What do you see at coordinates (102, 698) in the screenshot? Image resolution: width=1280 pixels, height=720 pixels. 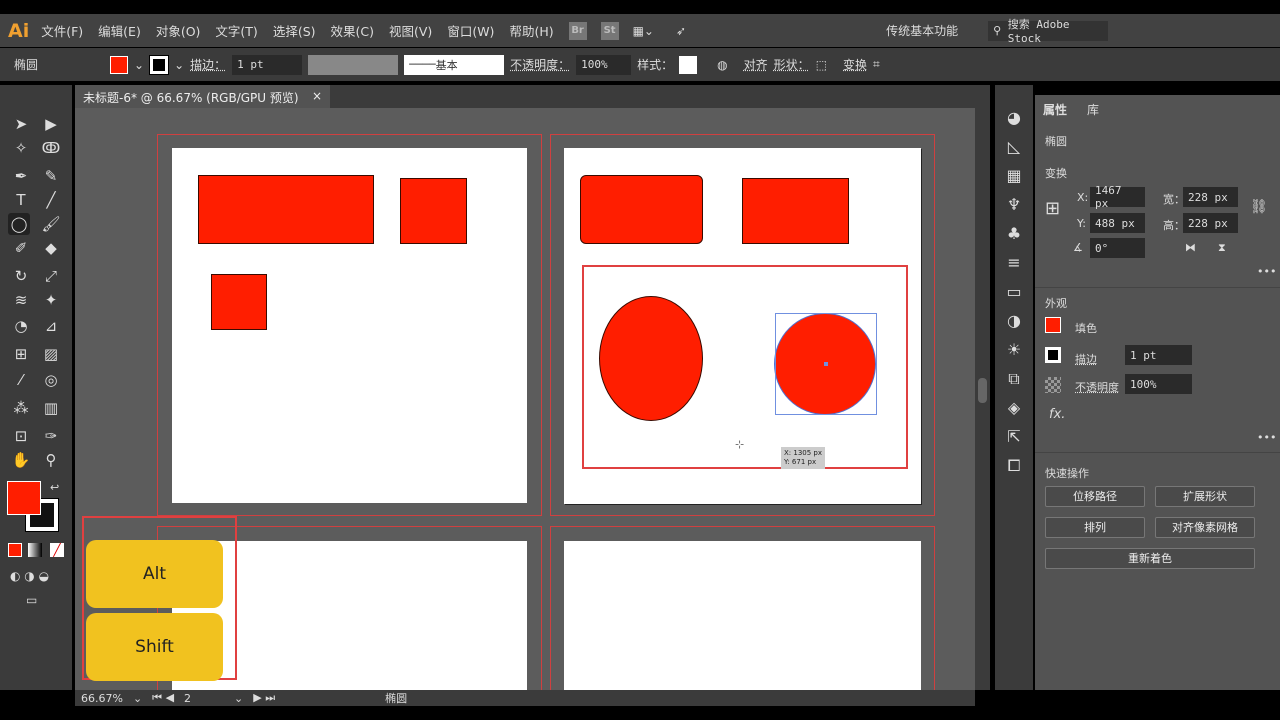 I see `zoom-level: 66.67%` at bounding box center [102, 698].